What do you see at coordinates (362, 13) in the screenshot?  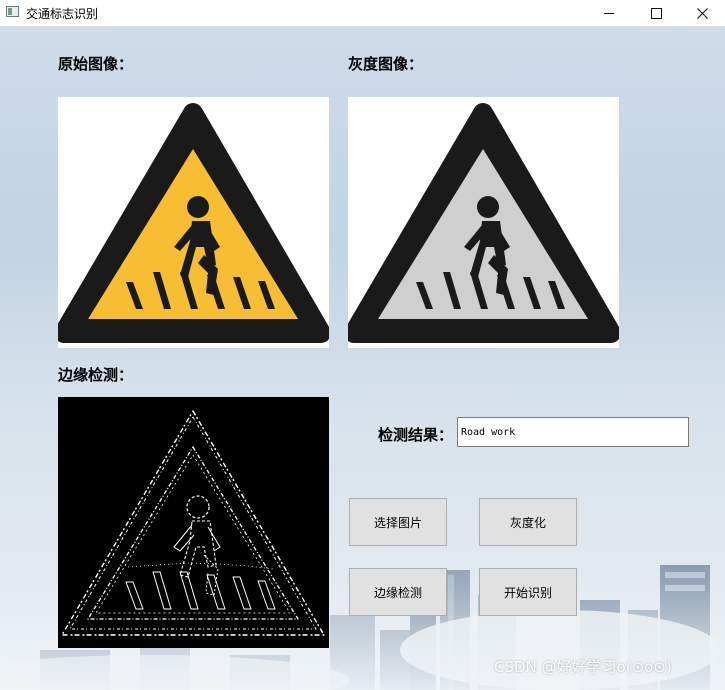 I see `title-bar: 交通标志识别` at bounding box center [362, 13].